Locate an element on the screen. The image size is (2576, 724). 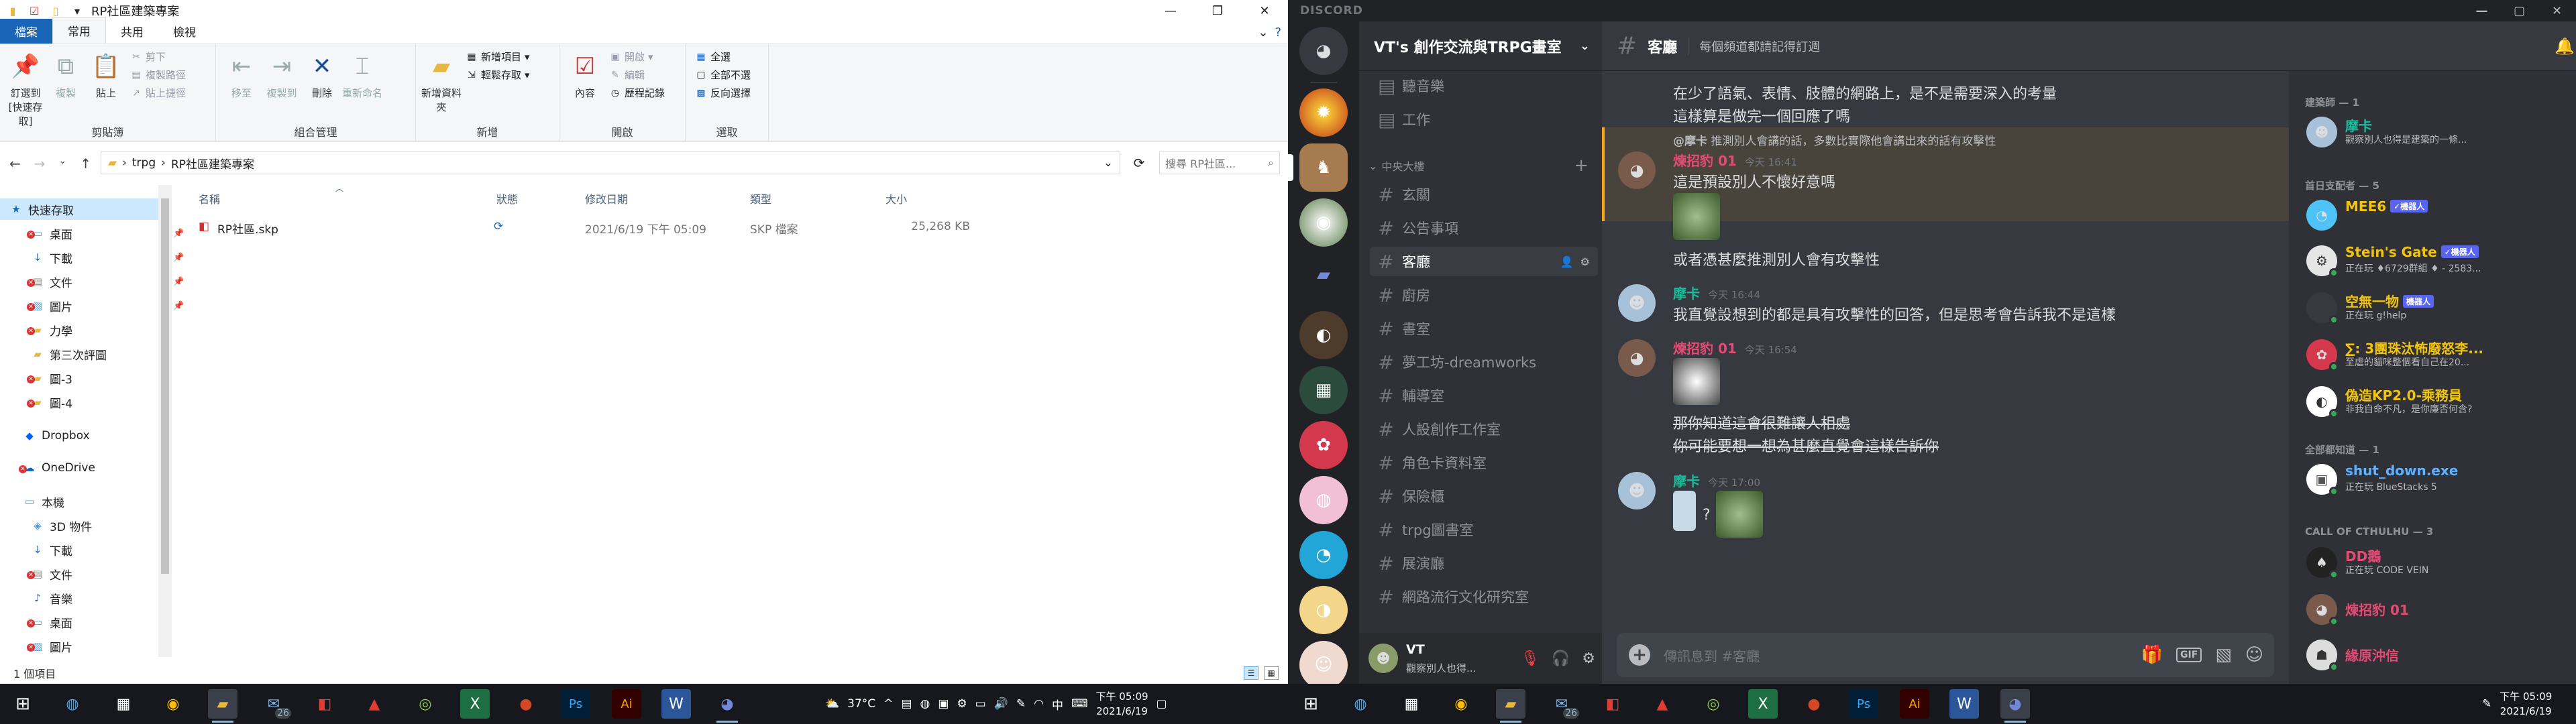
nav-pc-pictures: ▨ ✕ 圖片 is located at coordinates (49, 646).